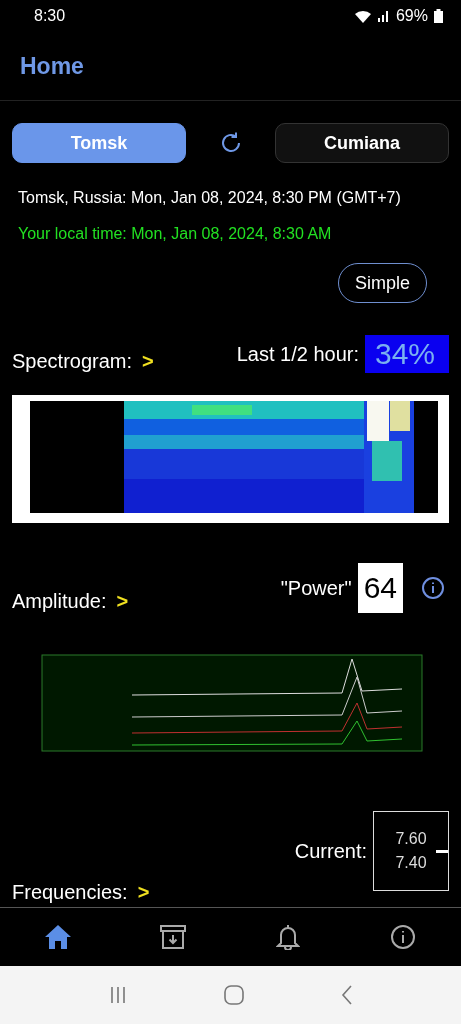 The width and height of the screenshot is (461, 1024). I want to click on scale-value: 7.60, so click(411, 839).